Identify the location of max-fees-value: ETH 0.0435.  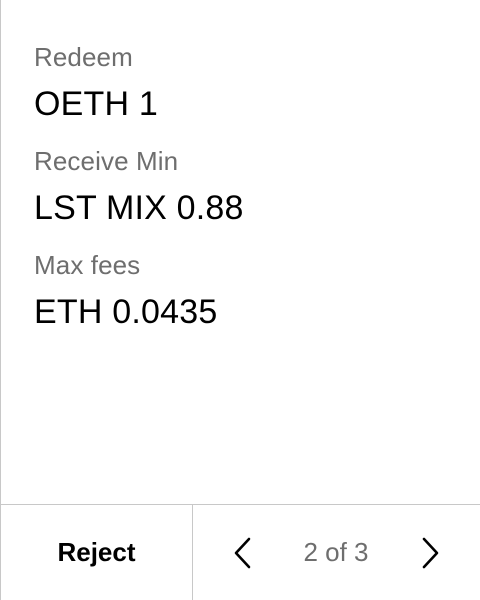
(126, 312).